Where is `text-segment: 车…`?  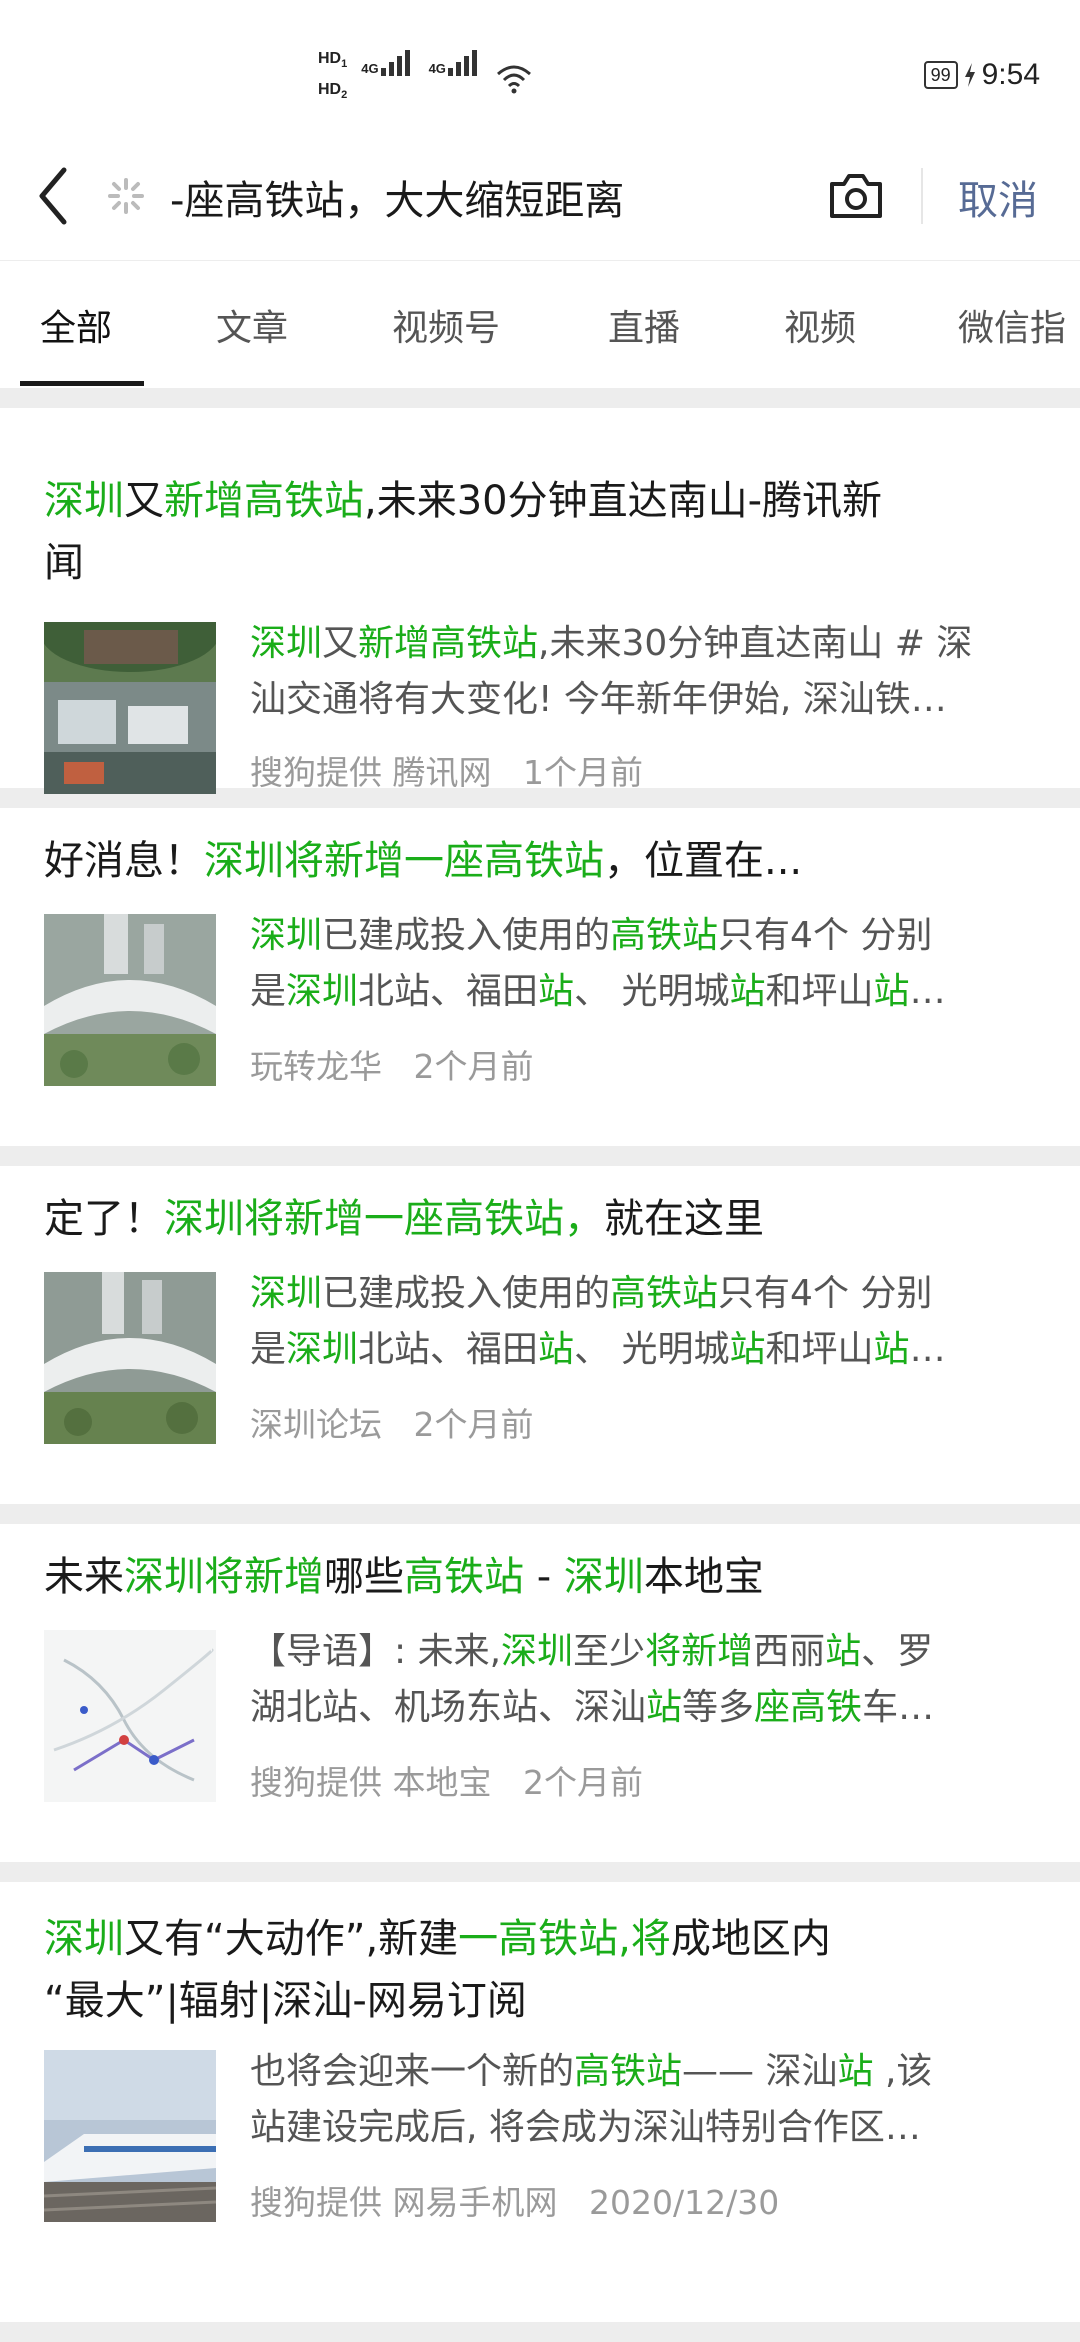
text-segment: 车… is located at coordinates (898, 1707).